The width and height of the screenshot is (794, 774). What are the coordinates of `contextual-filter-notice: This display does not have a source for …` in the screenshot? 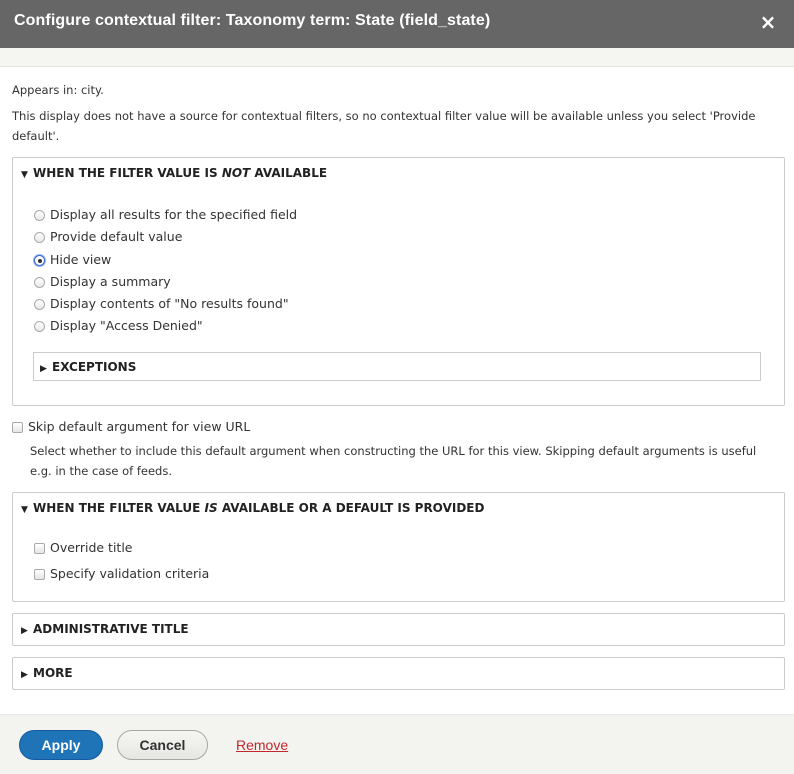 It's located at (384, 126).